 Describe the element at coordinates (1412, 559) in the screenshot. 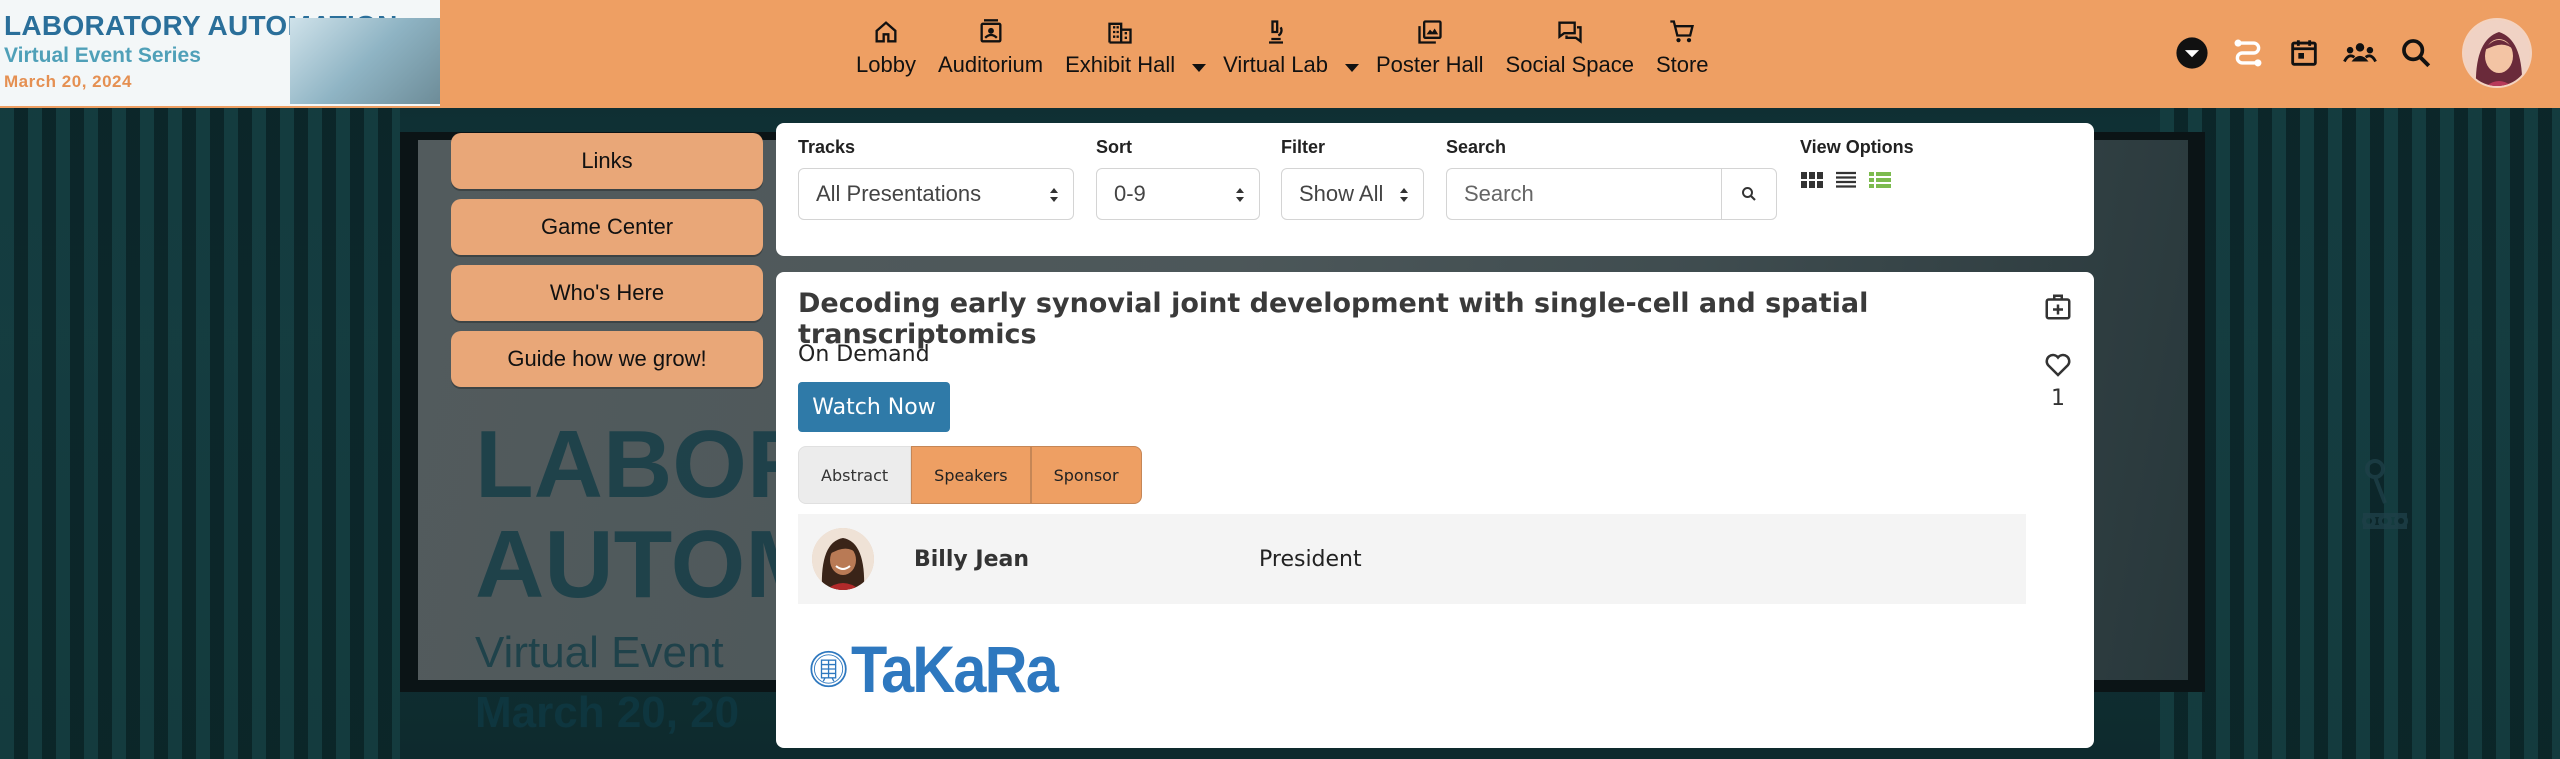

I see `speaker-row: Billy Jean President` at that location.